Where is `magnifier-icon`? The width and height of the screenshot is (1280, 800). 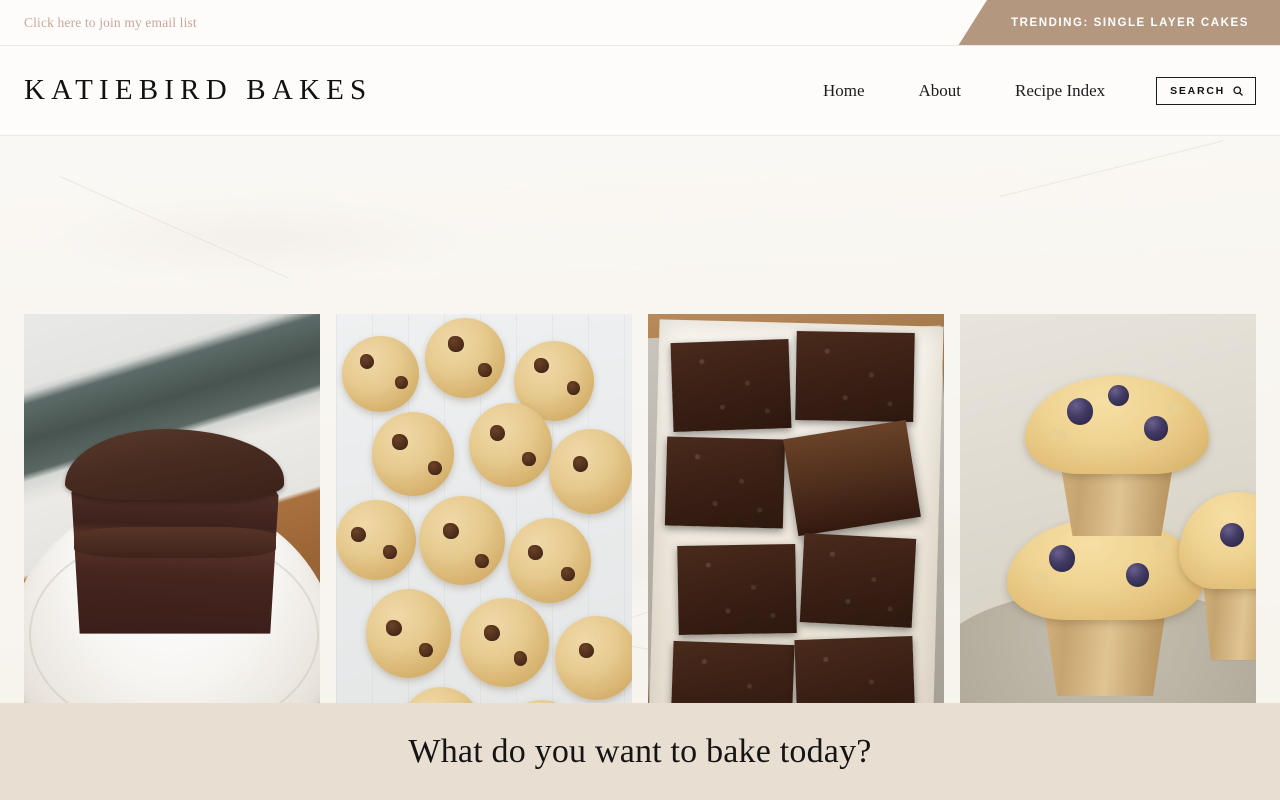 magnifier-icon is located at coordinates (1238, 91).